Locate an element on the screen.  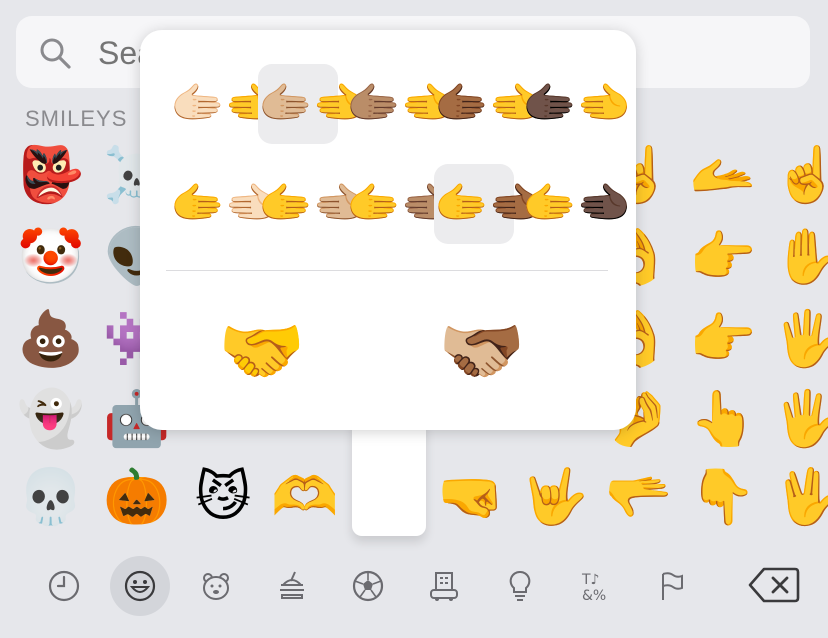
category-smileys is located at coordinates (140, 586).